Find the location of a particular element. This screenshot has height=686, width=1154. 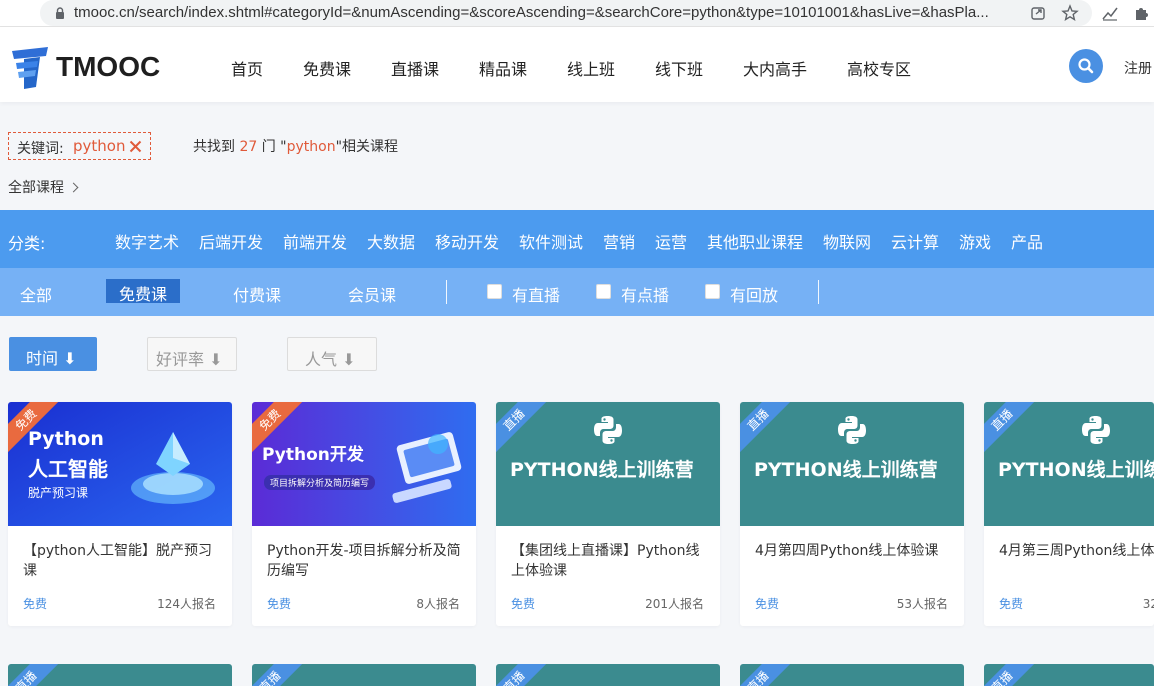

has-live-label: 有直播 is located at coordinates (536, 294).